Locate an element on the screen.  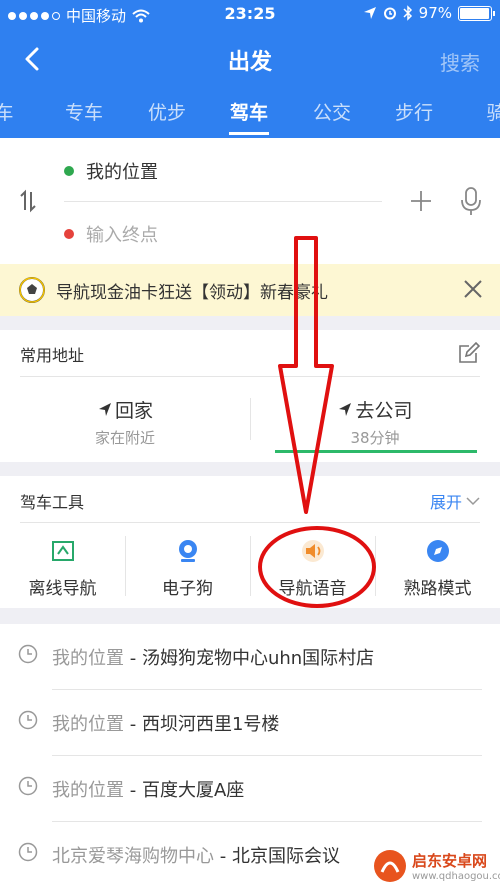
annotation-circle is located at coordinates (317, 567).